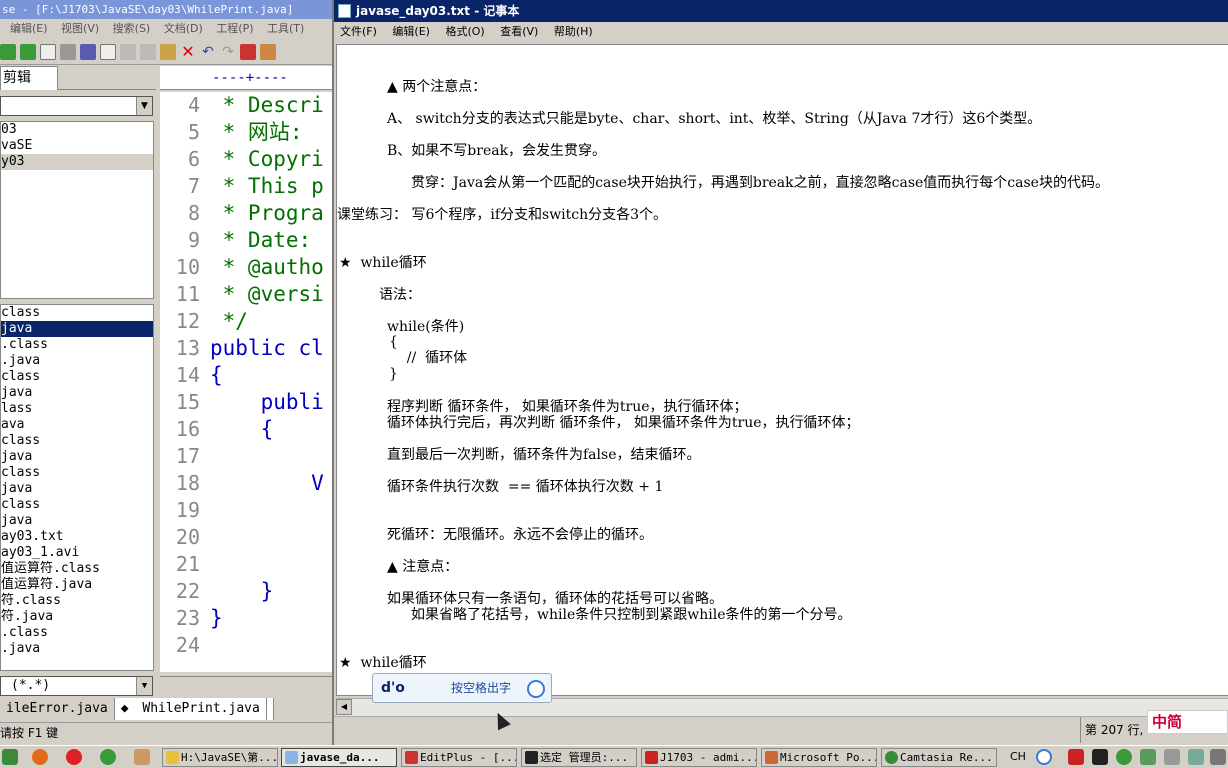 This screenshot has height=768, width=1228. What do you see at coordinates (108, 757) in the screenshot?
I see `chrome-icon` at bounding box center [108, 757].